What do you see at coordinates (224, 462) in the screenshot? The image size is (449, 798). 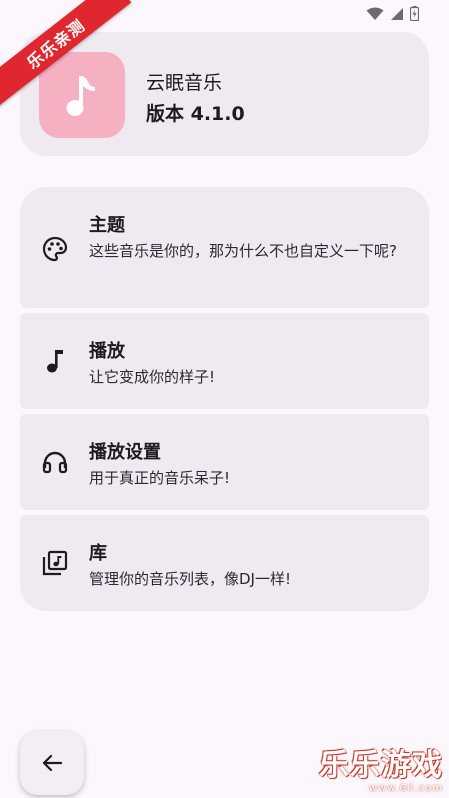 I see `setting-item-playback-settings: 播放设置 用于真正的音乐呆子!` at bounding box center [224, 462].